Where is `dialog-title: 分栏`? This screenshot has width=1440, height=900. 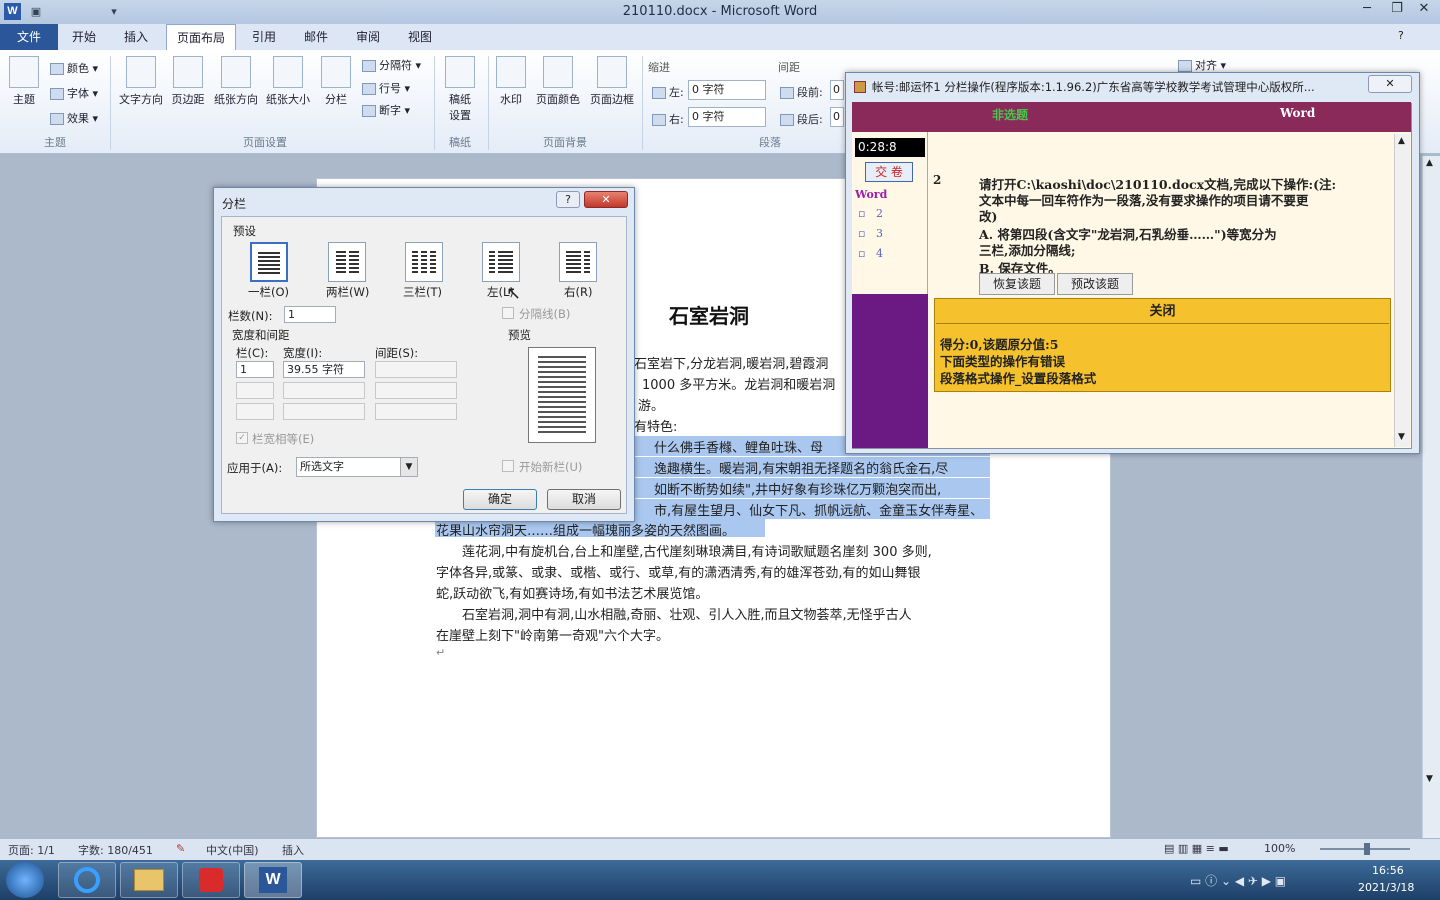
dialog-title: 分栏 is located at coordinates (234, 204).